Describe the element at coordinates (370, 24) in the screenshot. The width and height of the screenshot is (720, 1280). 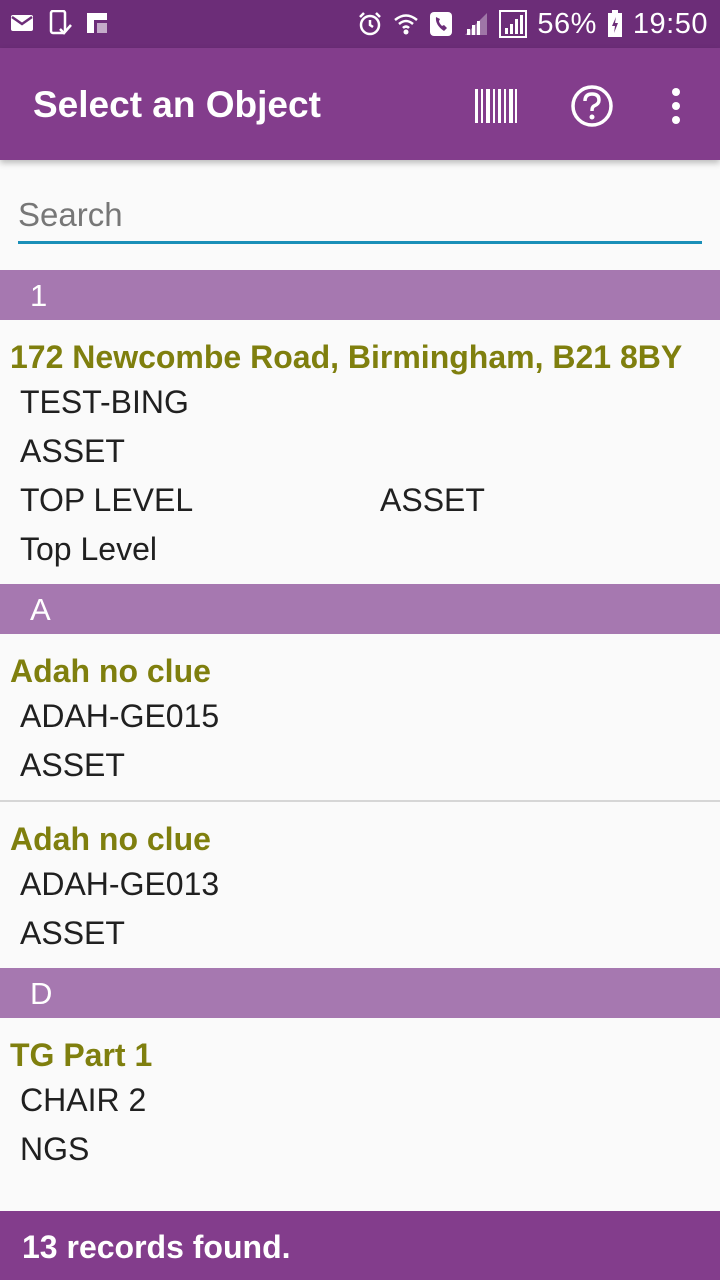
I see `alarm-icon` at that location.